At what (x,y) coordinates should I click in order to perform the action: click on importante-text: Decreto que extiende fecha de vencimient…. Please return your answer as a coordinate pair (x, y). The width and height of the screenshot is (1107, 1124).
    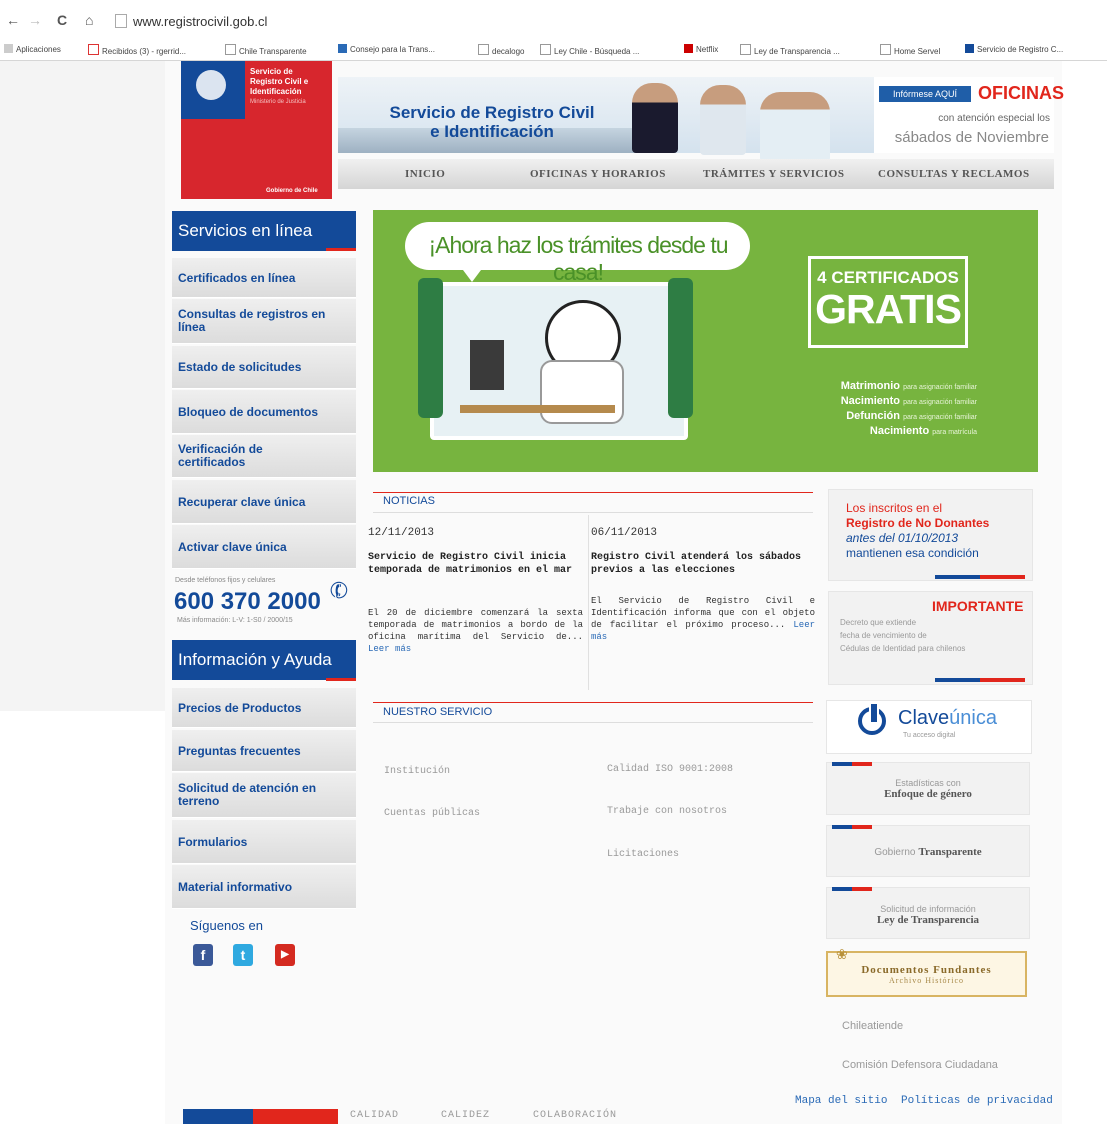
    Looking at the image, I should click on (903, 635).